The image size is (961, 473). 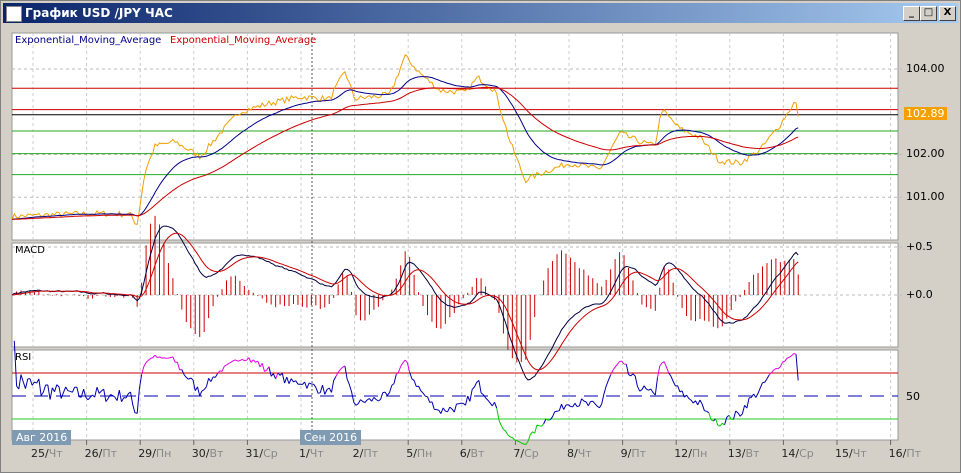 What do you see at coordinates (47, 453) in the screenshot?
I see `x-tick-label: 25/Чт` at bounding box center [47, 453].